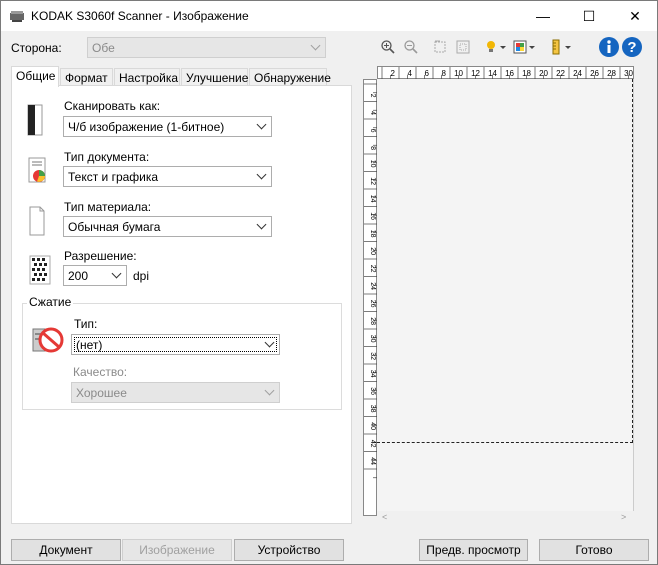 The width and height of the screenshot is (658, 565). I want to click on tab-detection-label: Обнаружение, so click(292, 78).